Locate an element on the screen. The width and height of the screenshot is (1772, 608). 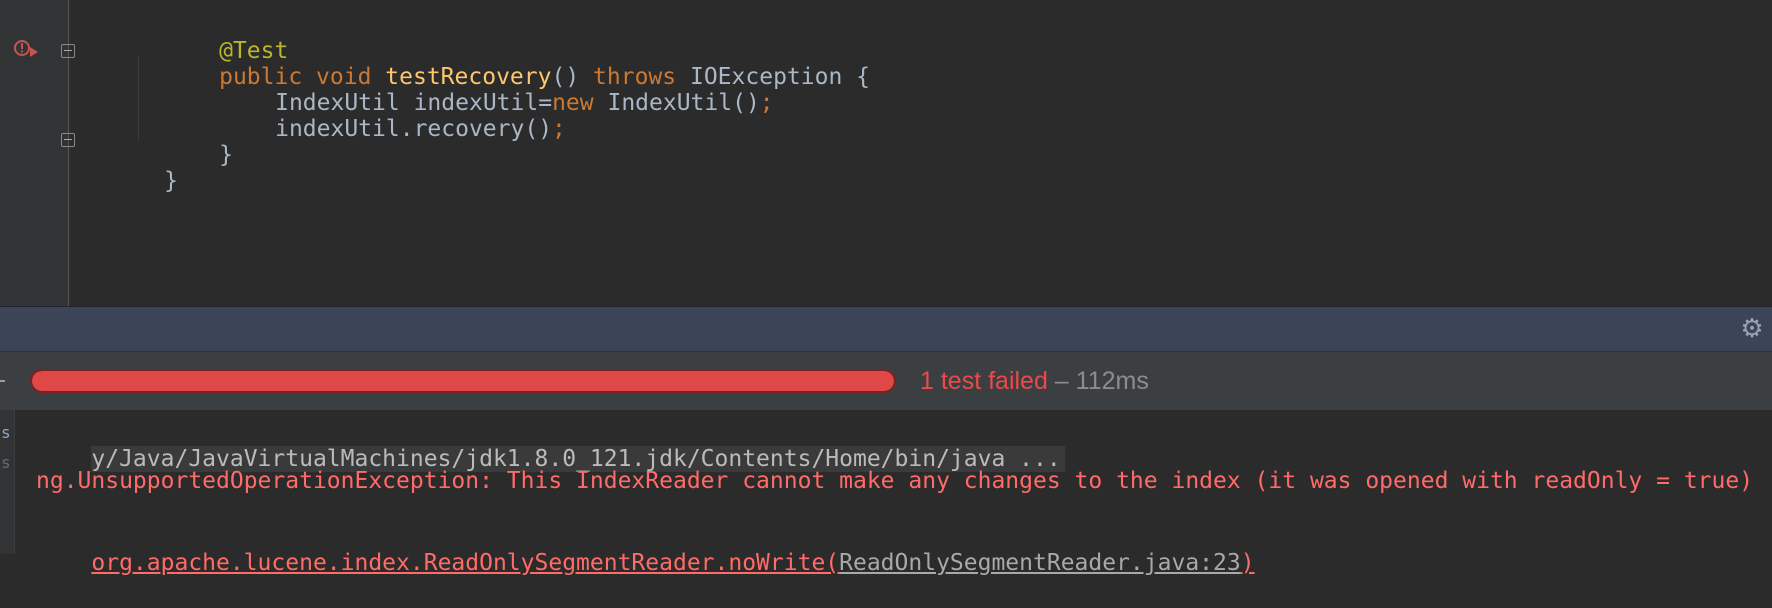
test-progress-bar is located at coordinates (463, 381).